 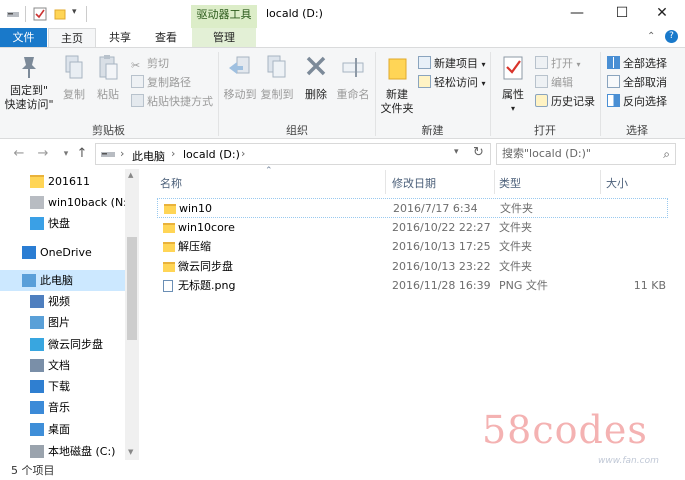 What do you see at coordinates (412, 247) in the screenshot?
I see `file-row: 解压缩 2016/10/13 17:25 文件夹` at bounding box center [412, 247].